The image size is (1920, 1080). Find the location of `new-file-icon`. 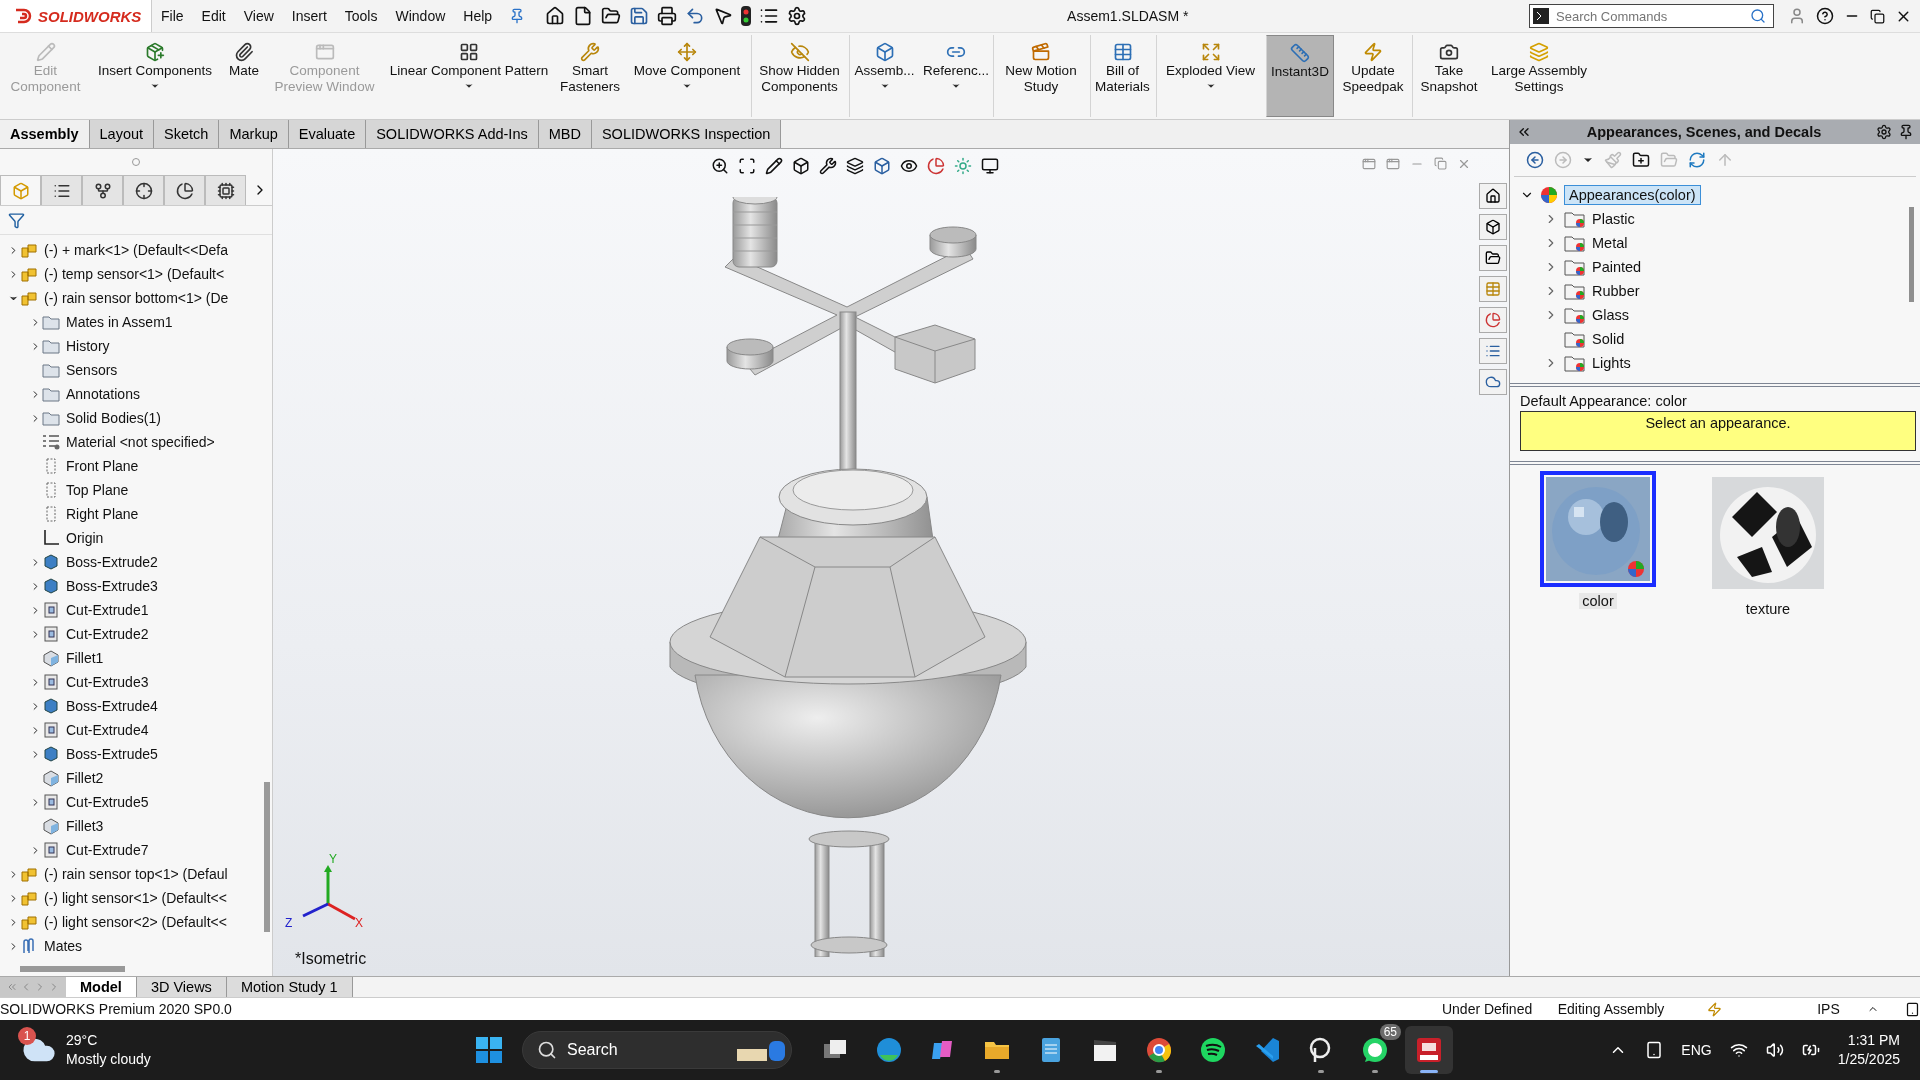

new-file-icon is located at coordinates (583, 16).